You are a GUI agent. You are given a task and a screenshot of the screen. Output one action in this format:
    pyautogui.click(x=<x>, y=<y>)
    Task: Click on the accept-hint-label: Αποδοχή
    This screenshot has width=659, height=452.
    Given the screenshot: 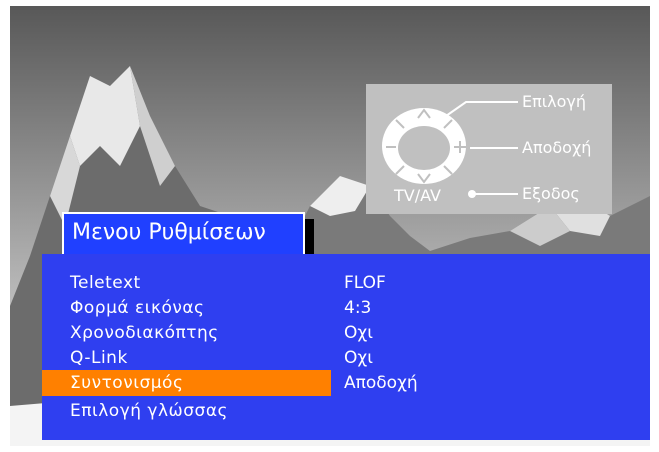 What is the action you would take?
    pyautogui.click(x=557, y=147)
    